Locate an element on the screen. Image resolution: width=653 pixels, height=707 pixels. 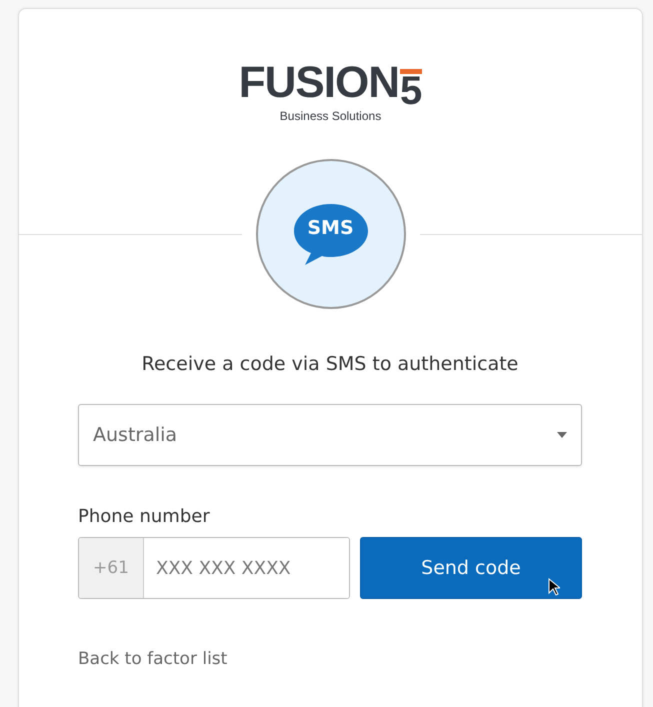
logo-mark: 5 is located at coordinates (411, 88).